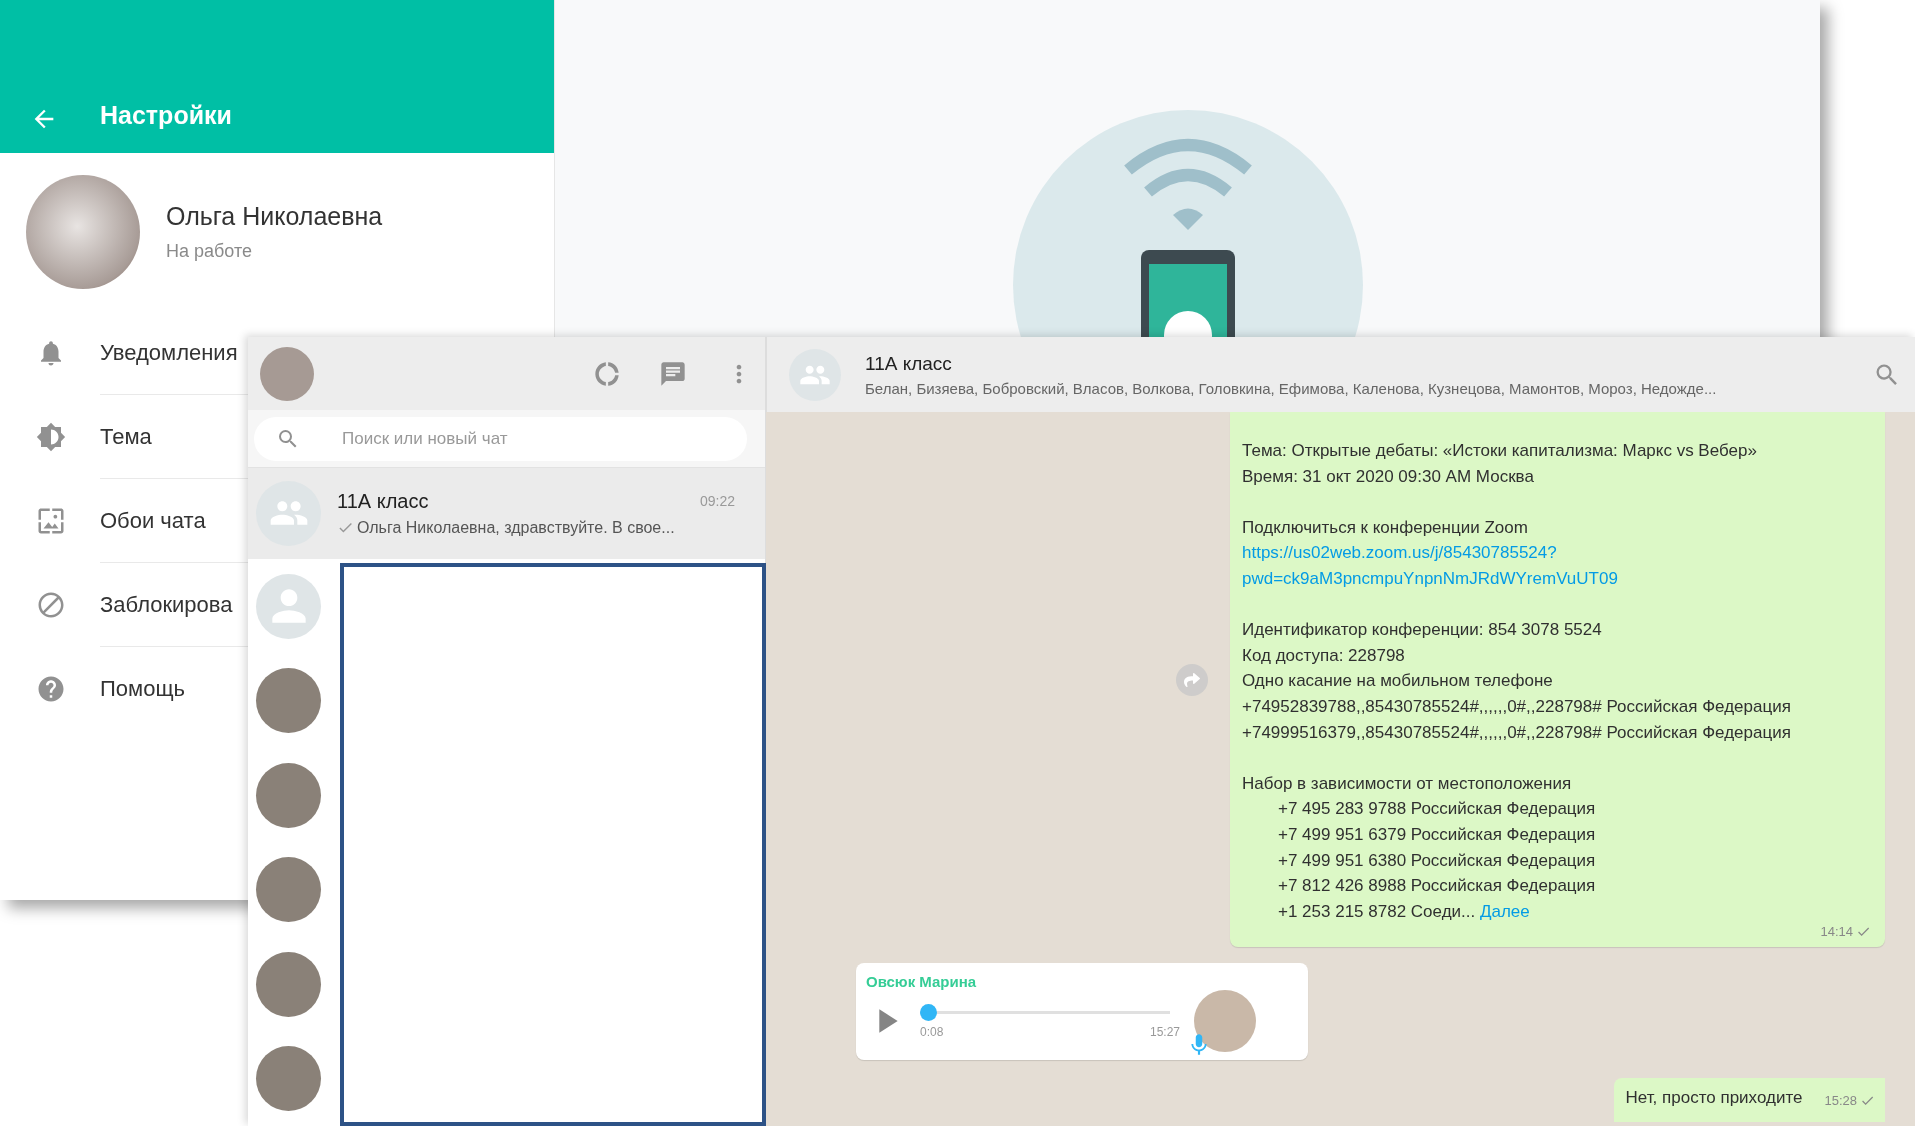 Image resolution: width=1915 pixels, height=1126 pixels. What do you see at coordinates (909, 363) in the screenshot?
I see `chat-title: 11А класс` at bounding box center [909, 363].